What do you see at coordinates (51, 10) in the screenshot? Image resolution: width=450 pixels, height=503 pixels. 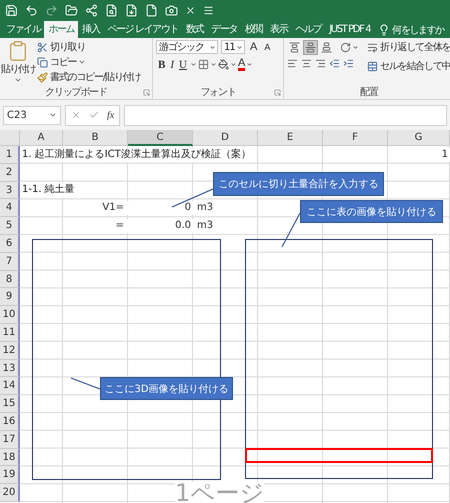 I see `redo-icon` at bounding box center [51, 10].